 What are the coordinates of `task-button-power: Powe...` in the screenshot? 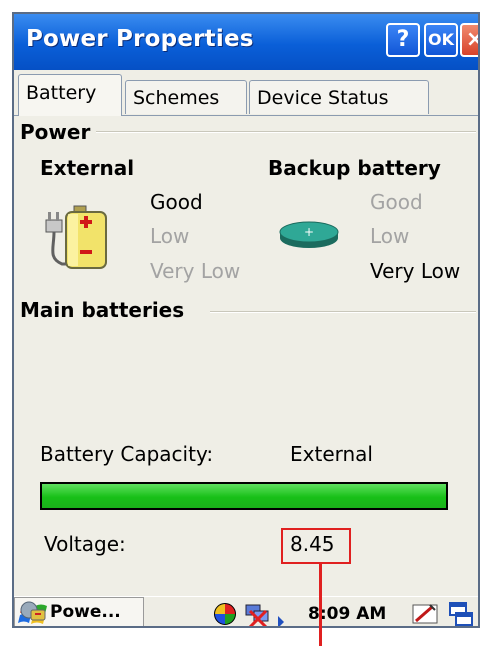 It's located at (79, 611).